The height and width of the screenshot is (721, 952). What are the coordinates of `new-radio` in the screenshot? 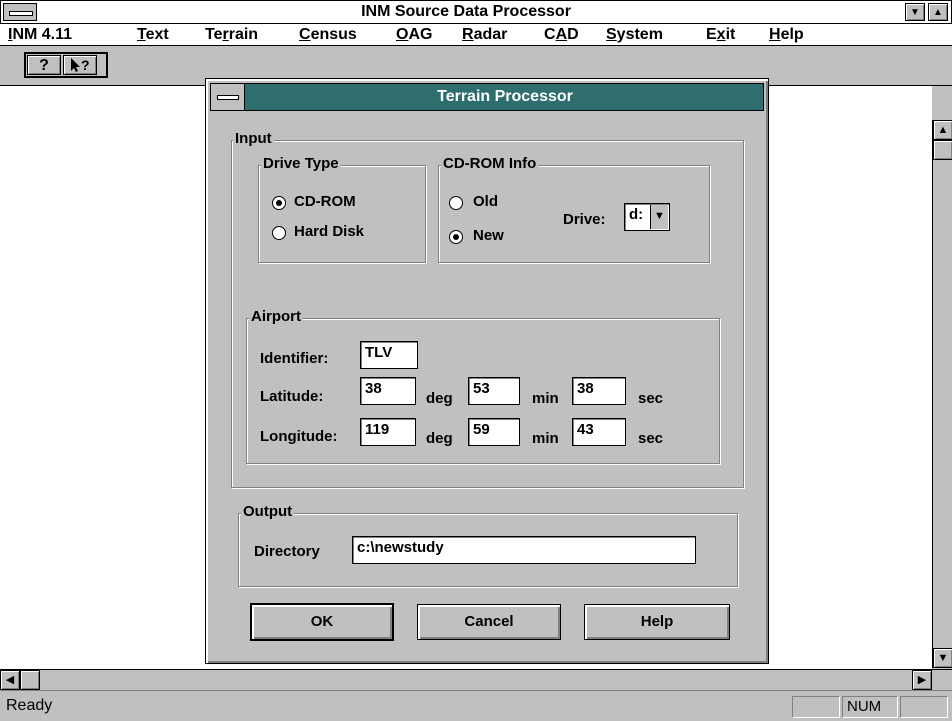 It's located at (456, 237).